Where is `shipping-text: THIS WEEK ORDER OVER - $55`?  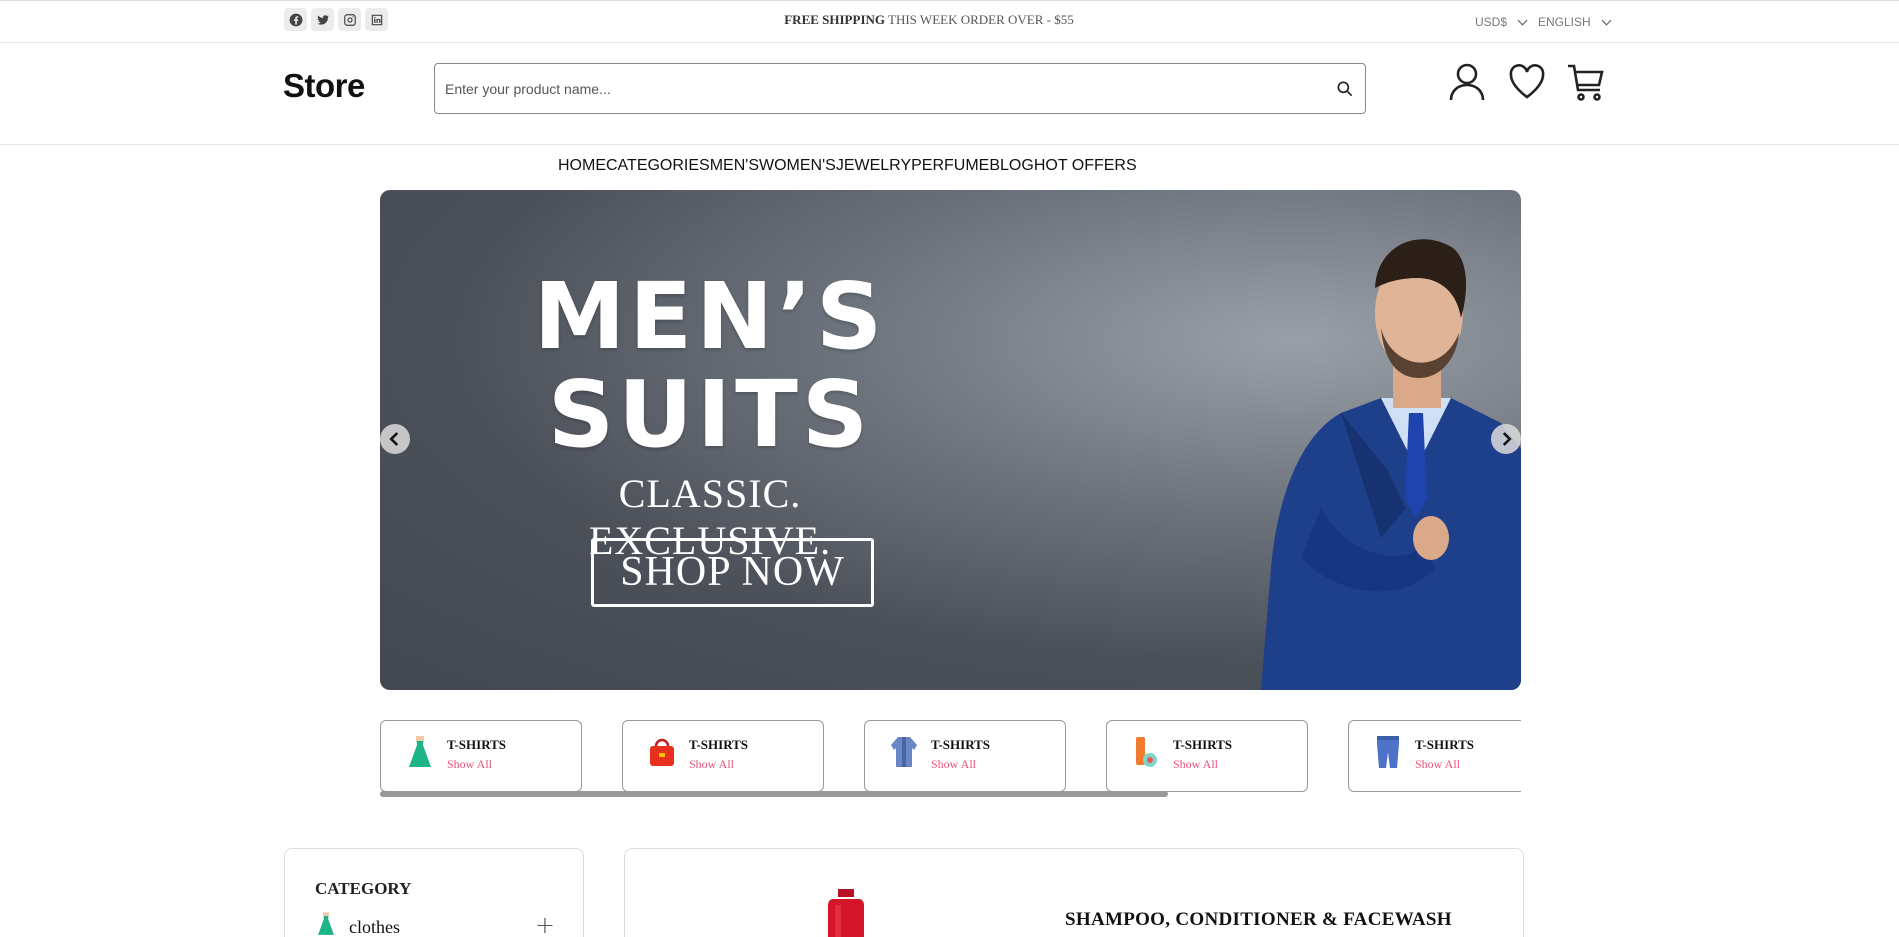
shipping-text: THIS WEEK ORDER OVER - $55 is located at coordinates (979, 19).